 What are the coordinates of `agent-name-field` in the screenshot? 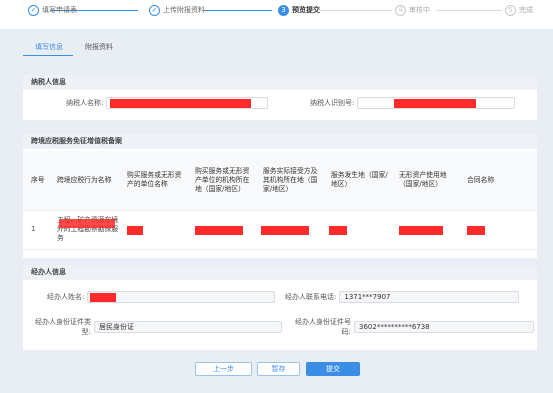 It's located at (181, 297).